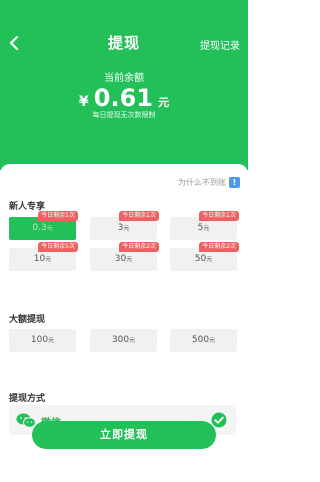 The width and height of the screenshot is (320, 482). Describe the element at coordinates (26, 420) in the screenshot. I see `wechat-icon` at that location.